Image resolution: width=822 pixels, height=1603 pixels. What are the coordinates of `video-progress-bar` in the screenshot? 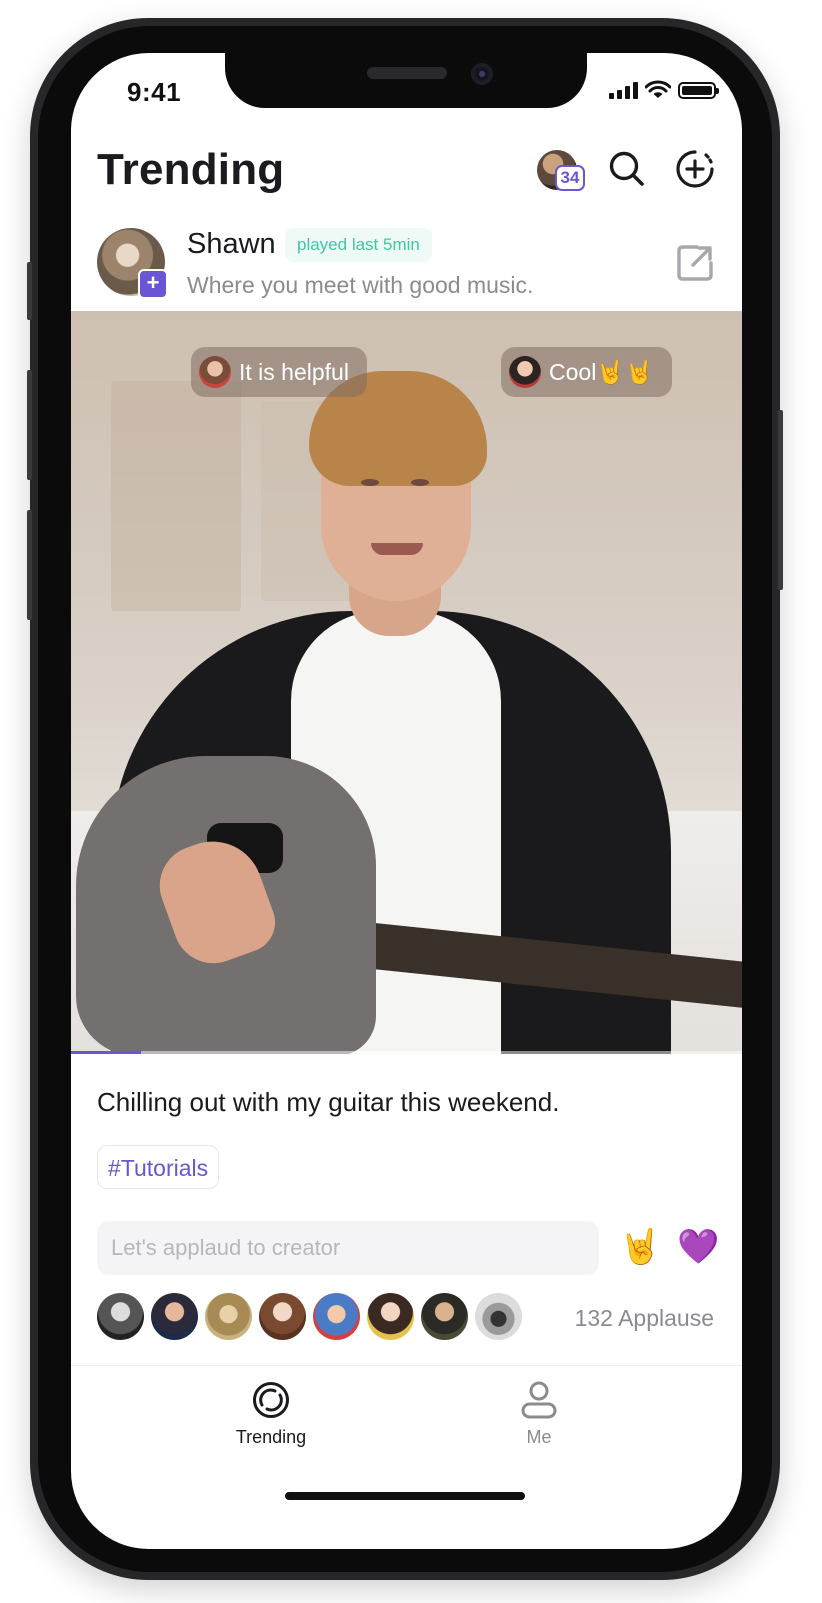 It's located at (406, 1052).